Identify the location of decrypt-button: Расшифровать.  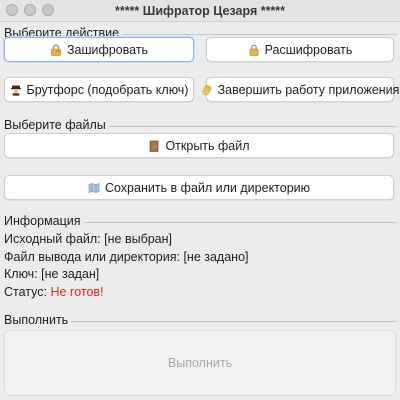
(300, 49).